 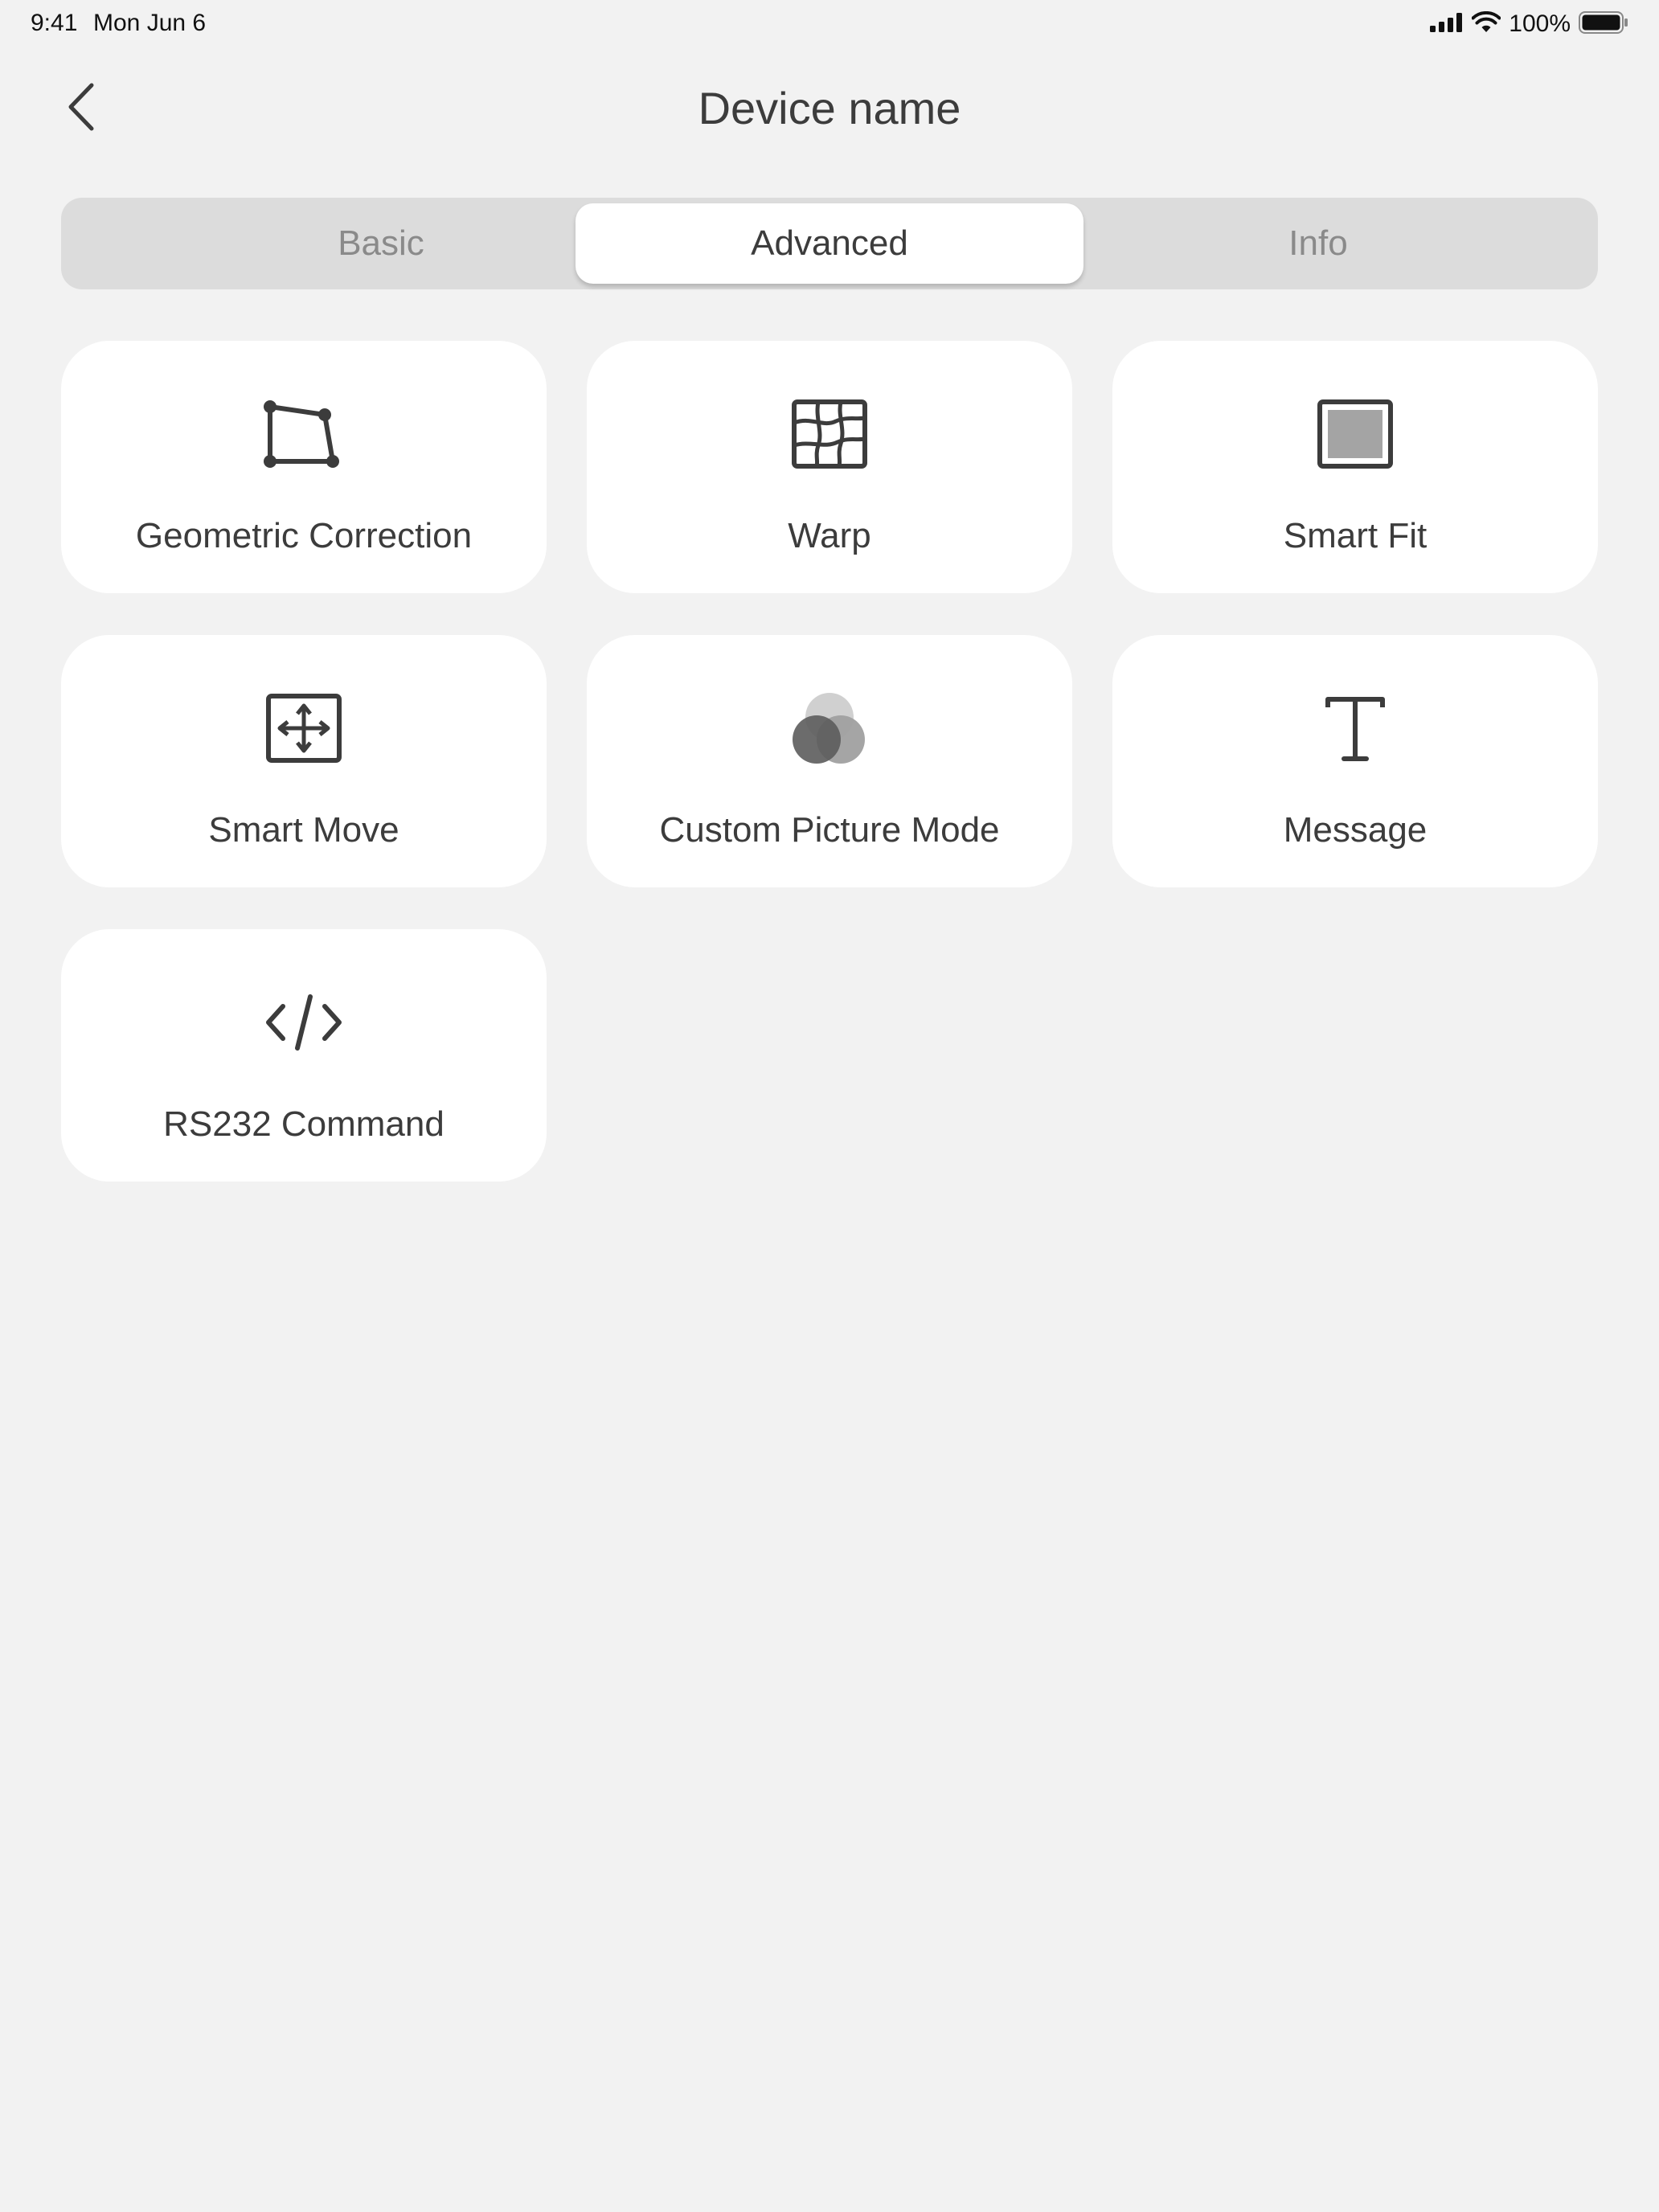 I want to click on geometric-correction-tile: Geometric Correction, so click(x=304, y=467).